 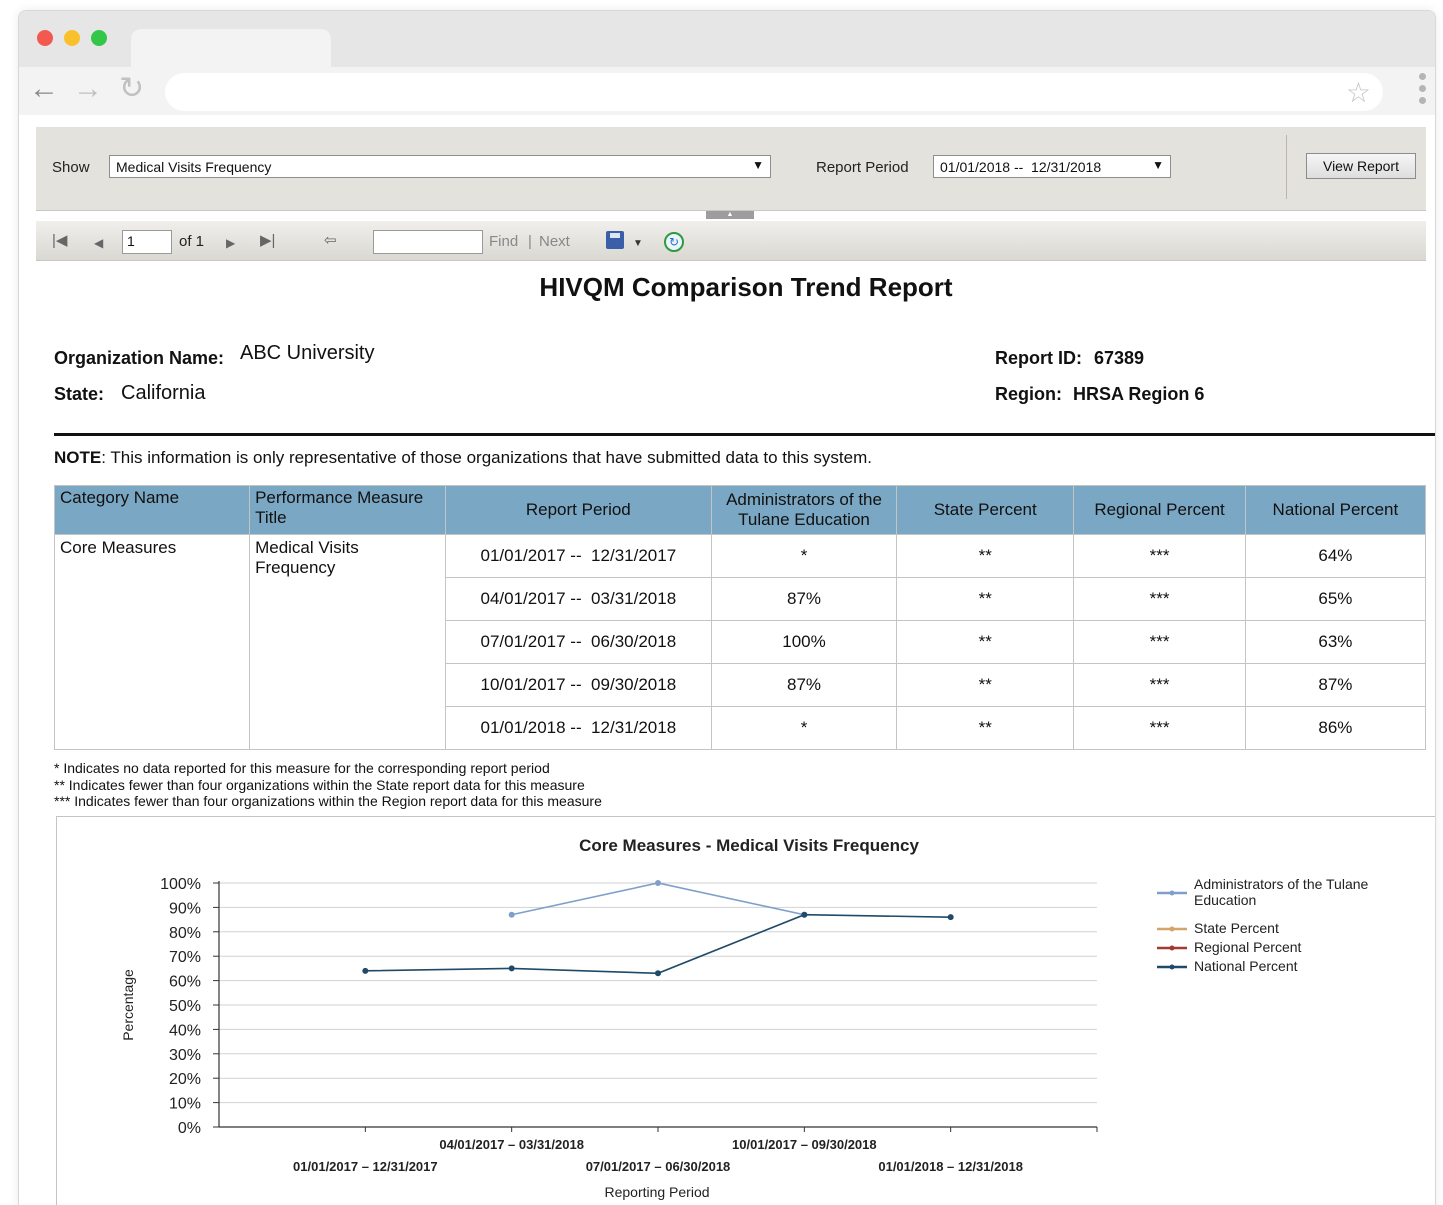 I want to click on region-label: Region:, so click(x=1028, y=394).